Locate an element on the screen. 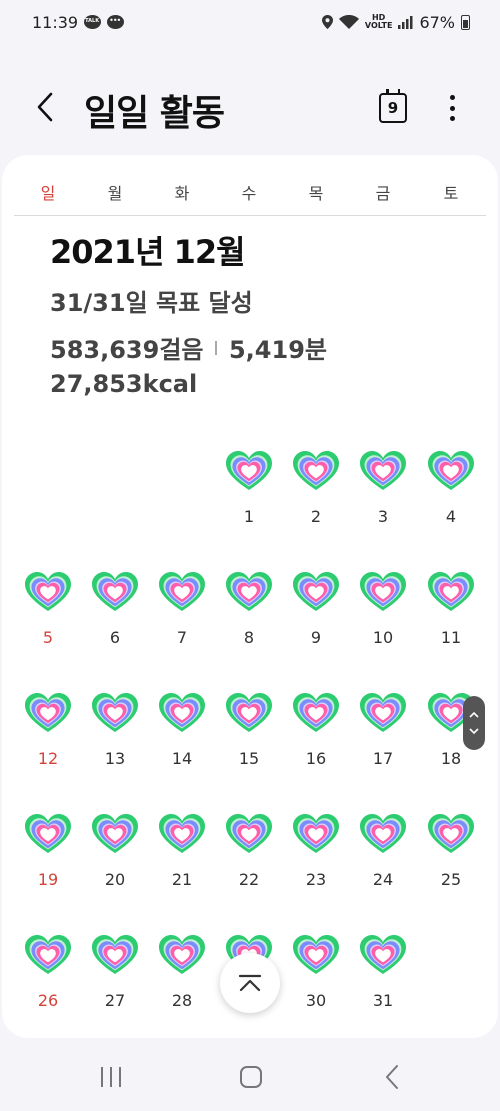  calendar-day: 21 is located at coordinates (182, 857).